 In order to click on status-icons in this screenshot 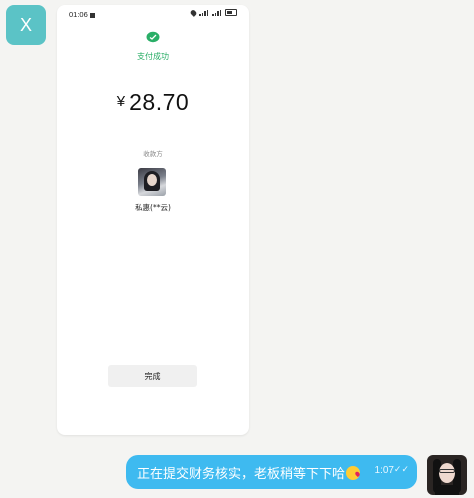, I will do `click(213, 12)`.